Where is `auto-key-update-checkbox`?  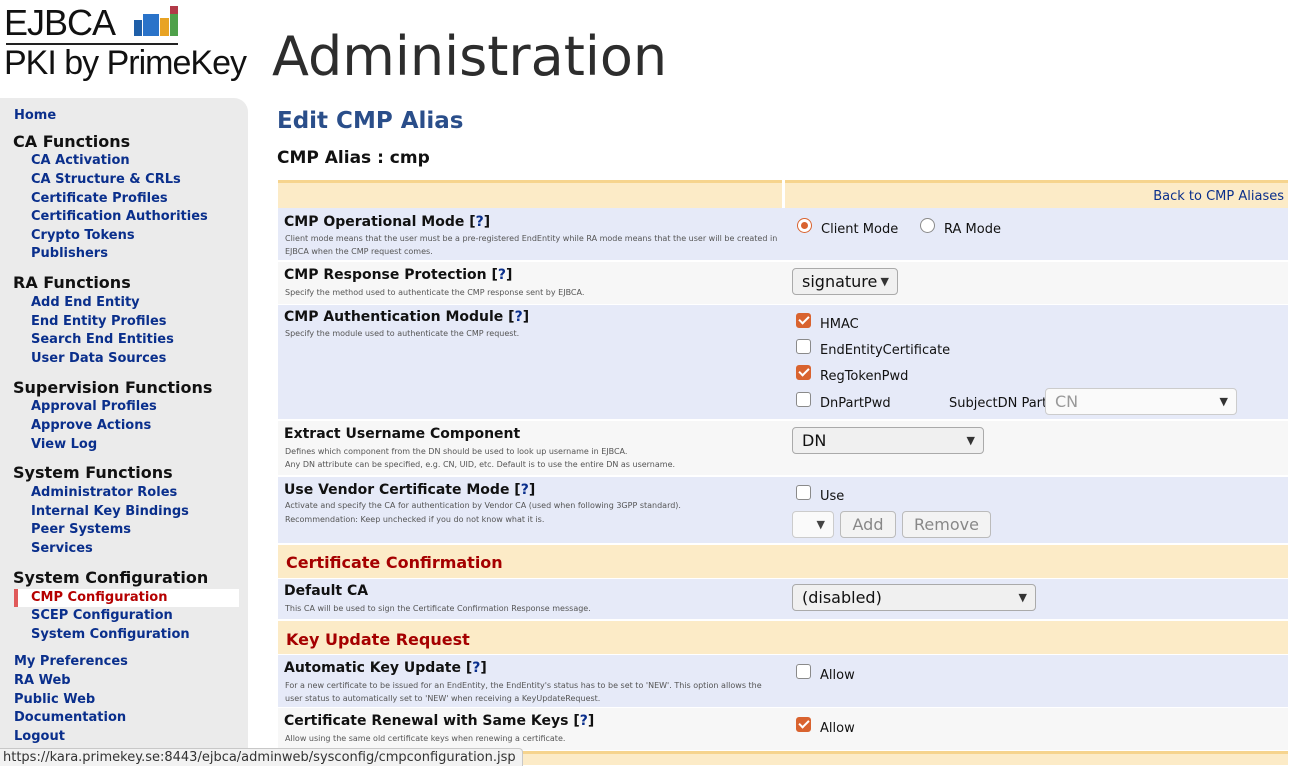 auto-key-update-checkbox is located at coordinates (803, 671).